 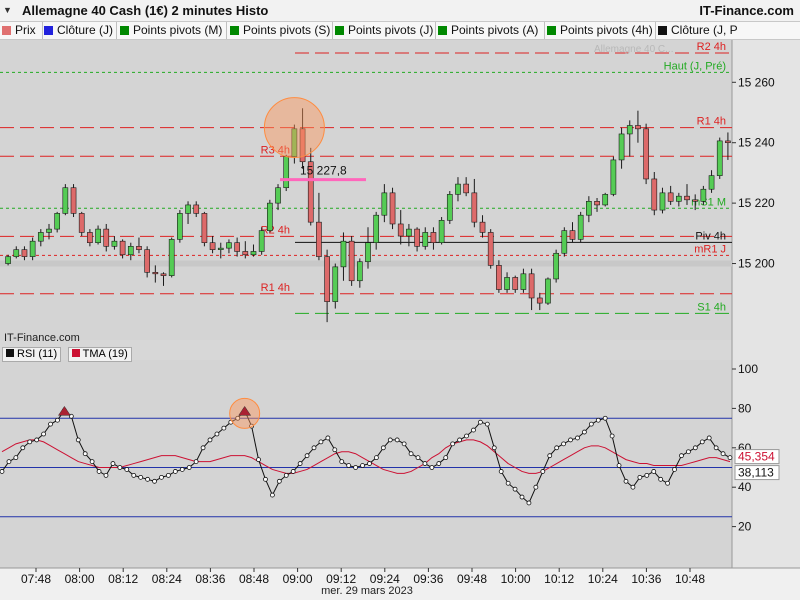 I want to click on y-tick-label: 15 240, so click(x=756, y=143).